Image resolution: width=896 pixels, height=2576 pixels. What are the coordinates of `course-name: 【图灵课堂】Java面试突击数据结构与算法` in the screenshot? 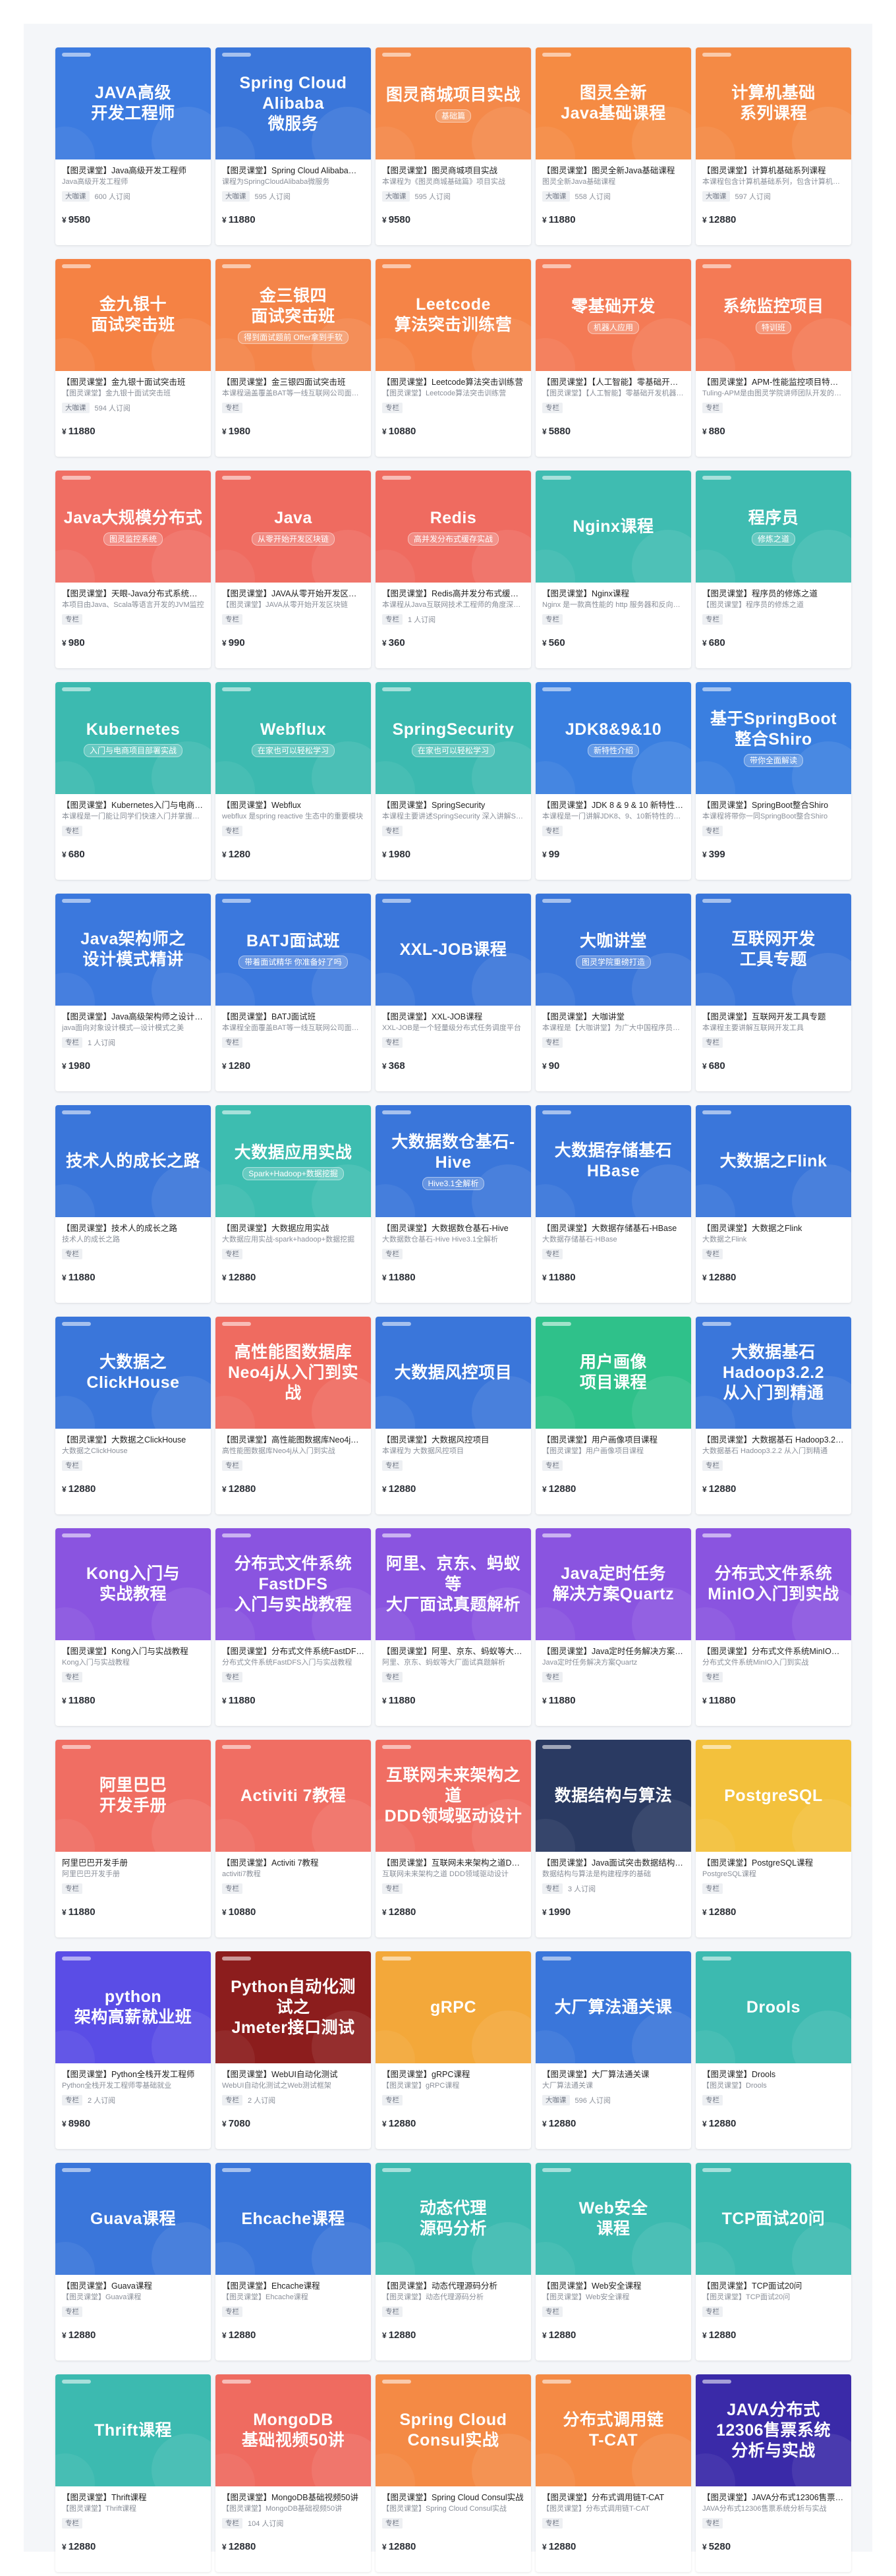 It's located at (613, 1863).